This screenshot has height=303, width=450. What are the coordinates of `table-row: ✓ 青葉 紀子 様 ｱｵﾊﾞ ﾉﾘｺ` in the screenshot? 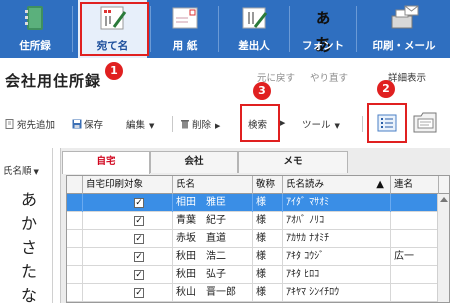 It's located at (258, 221).